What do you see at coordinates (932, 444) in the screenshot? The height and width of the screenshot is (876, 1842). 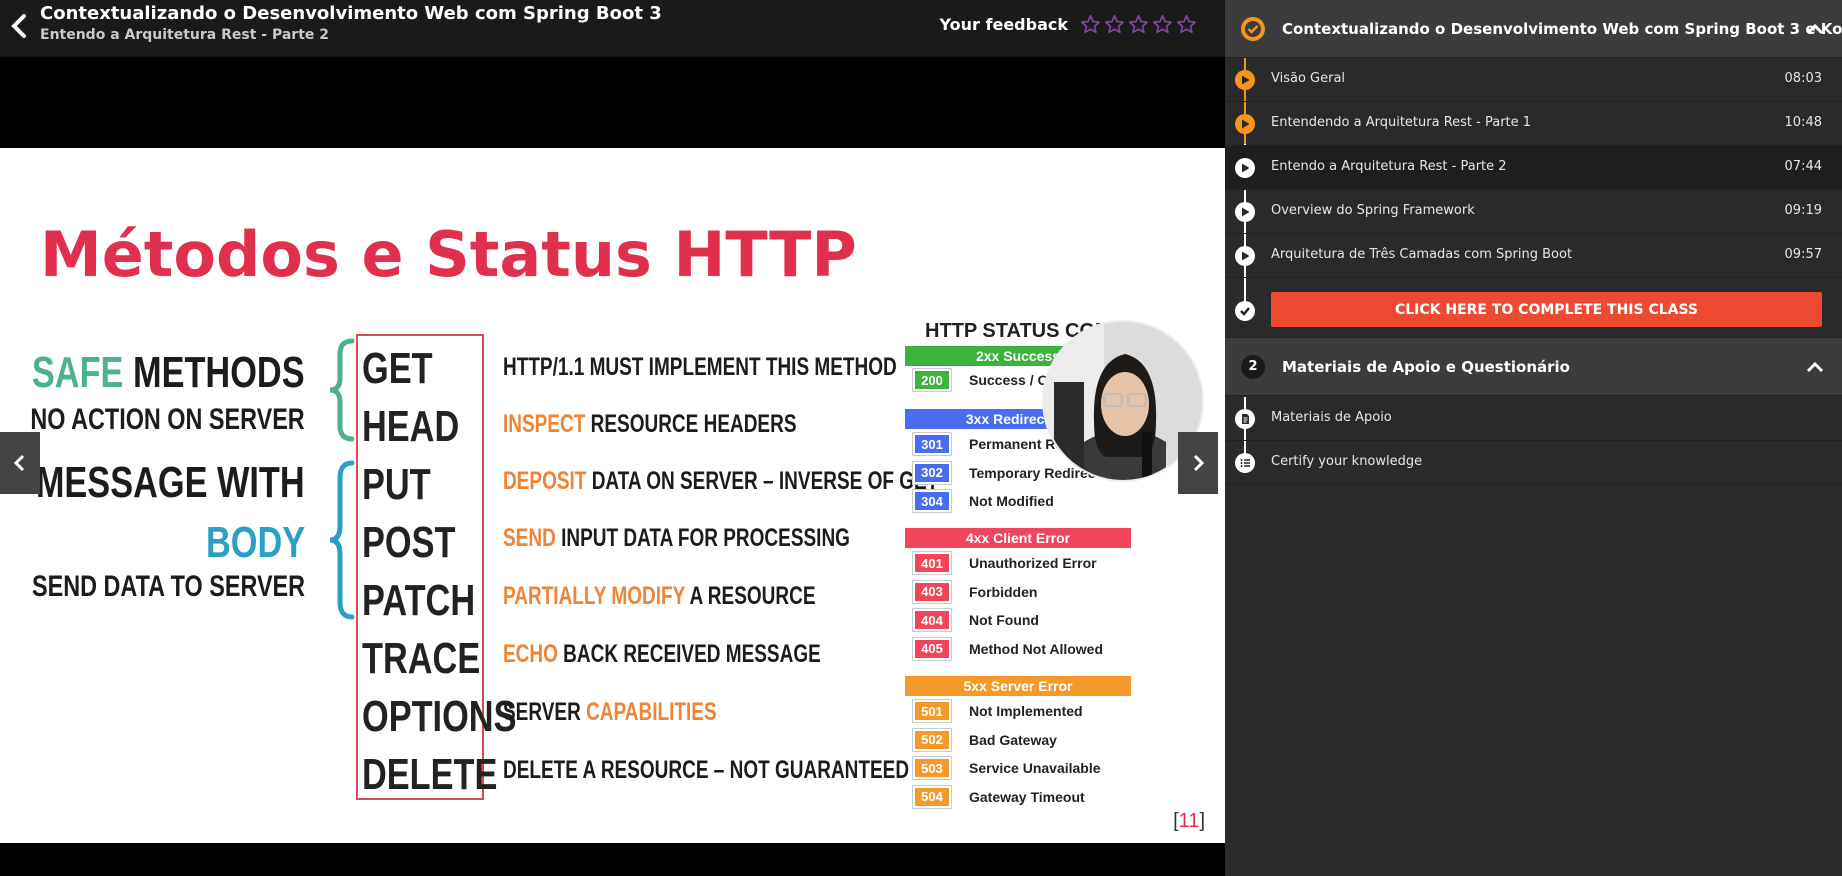 I see `status-code: 301` at bounding box center [932, 444].